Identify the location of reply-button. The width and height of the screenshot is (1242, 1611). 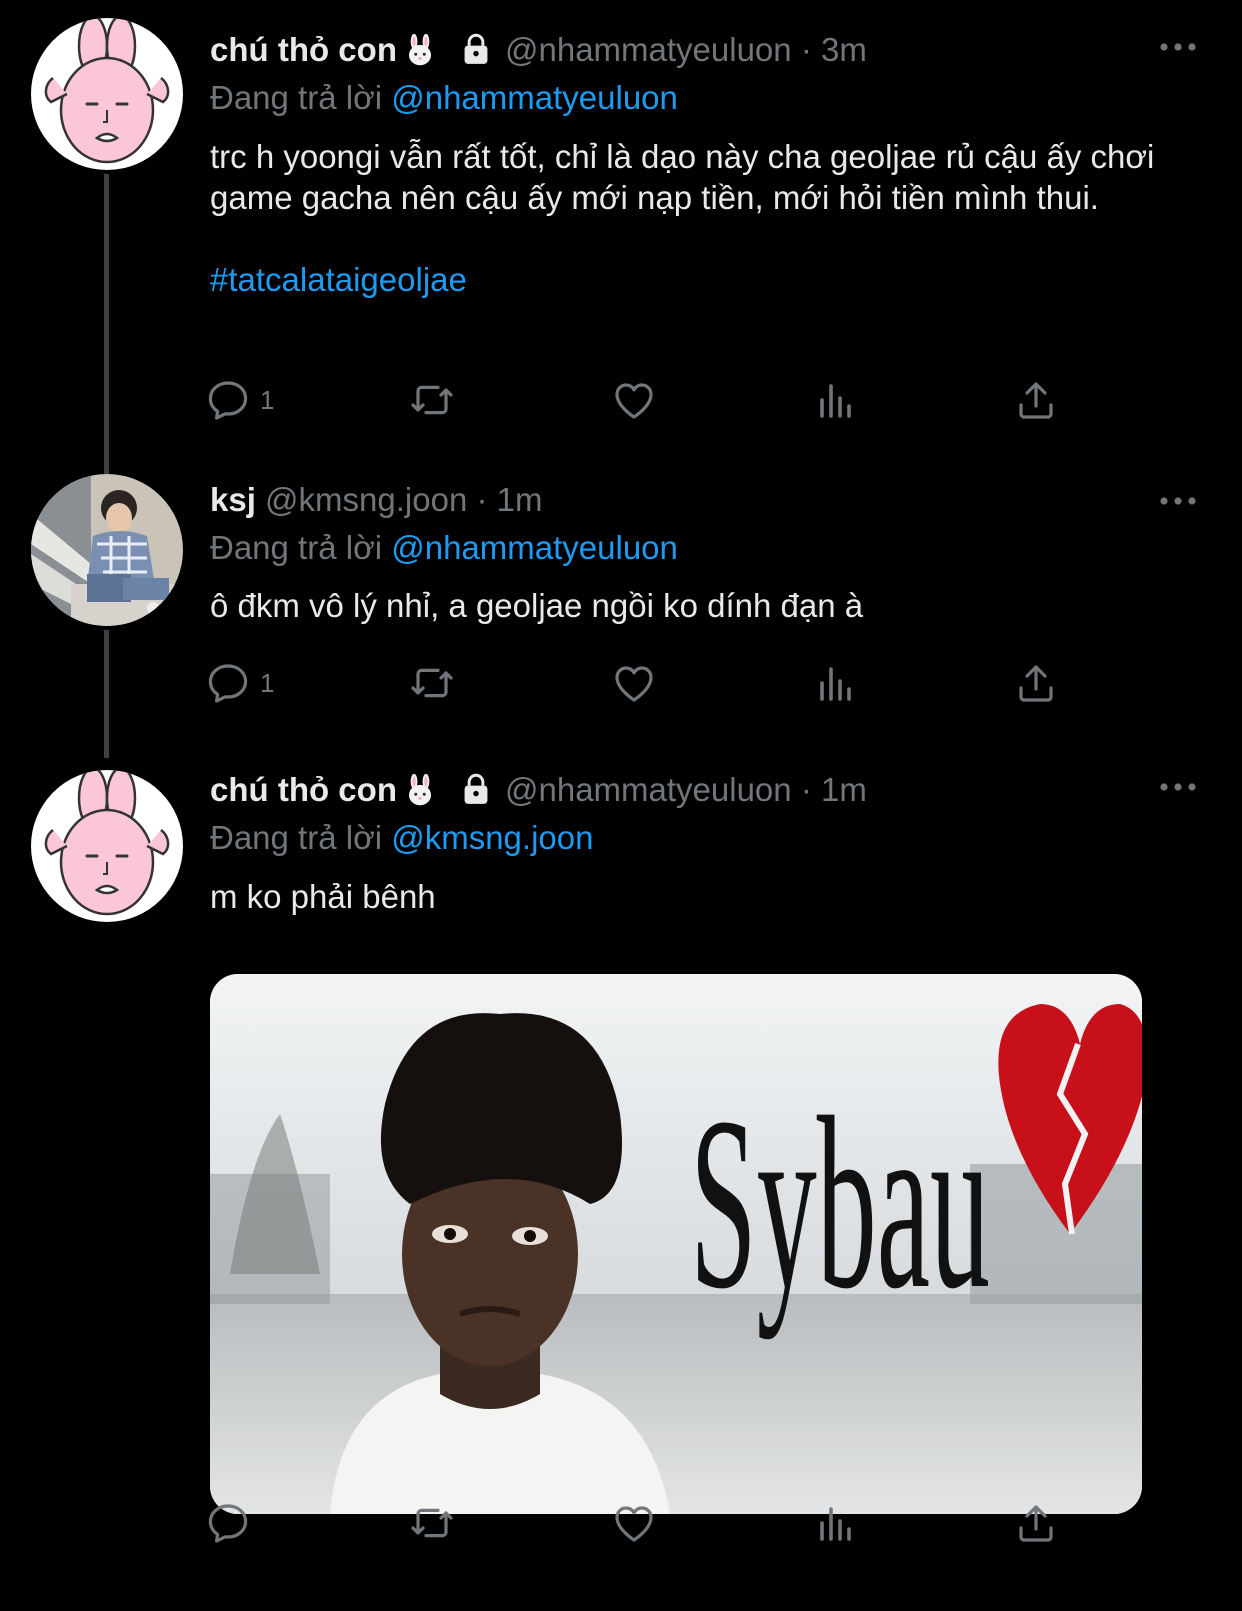
(228, 1523).